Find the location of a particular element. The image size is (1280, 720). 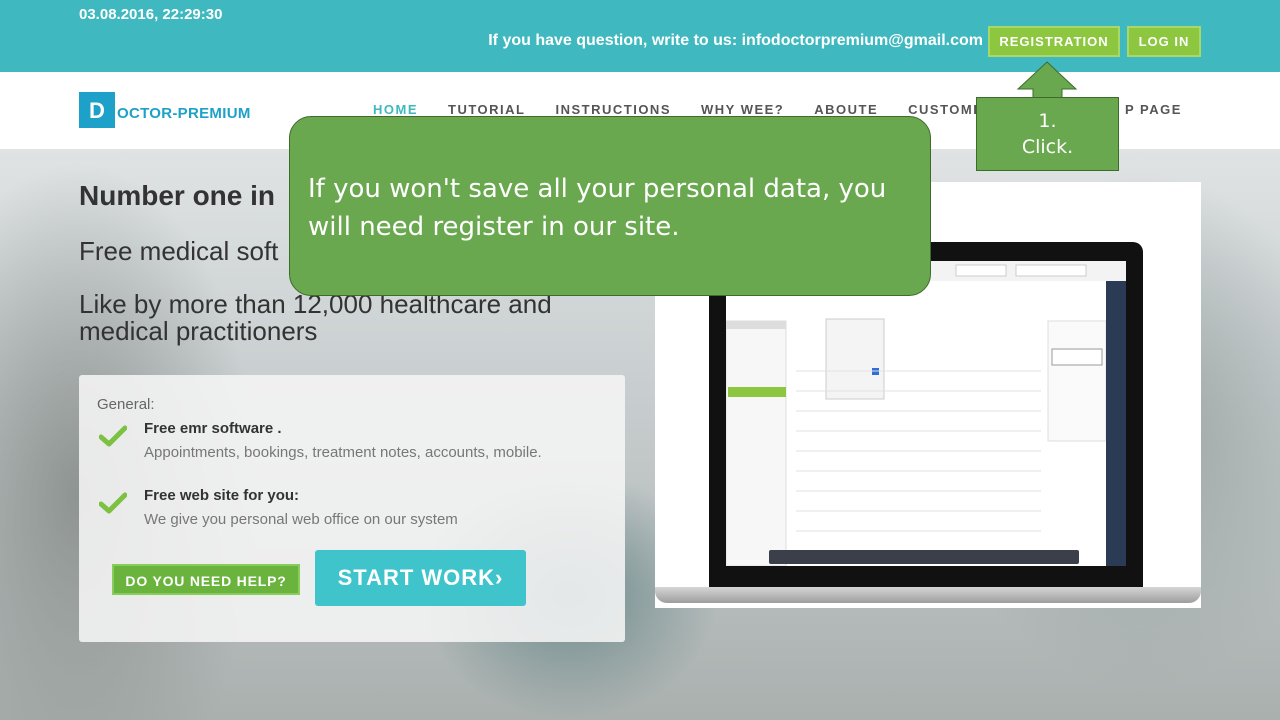

nav-item-home: HOME is located at coordinates (395, 109).